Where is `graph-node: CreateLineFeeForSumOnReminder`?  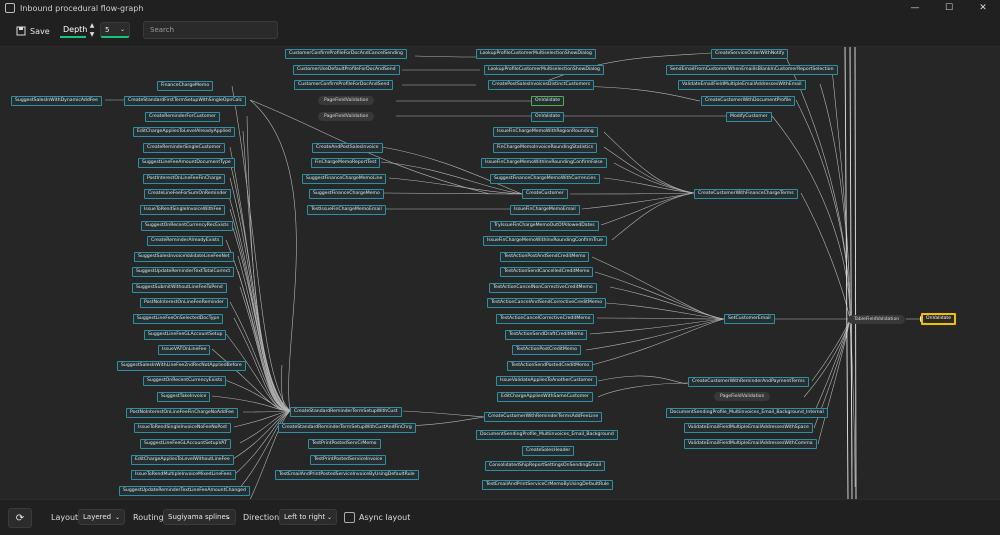 graph-node: CreateLineFeeForSumOnReminder is located at coordinates (187, 194).